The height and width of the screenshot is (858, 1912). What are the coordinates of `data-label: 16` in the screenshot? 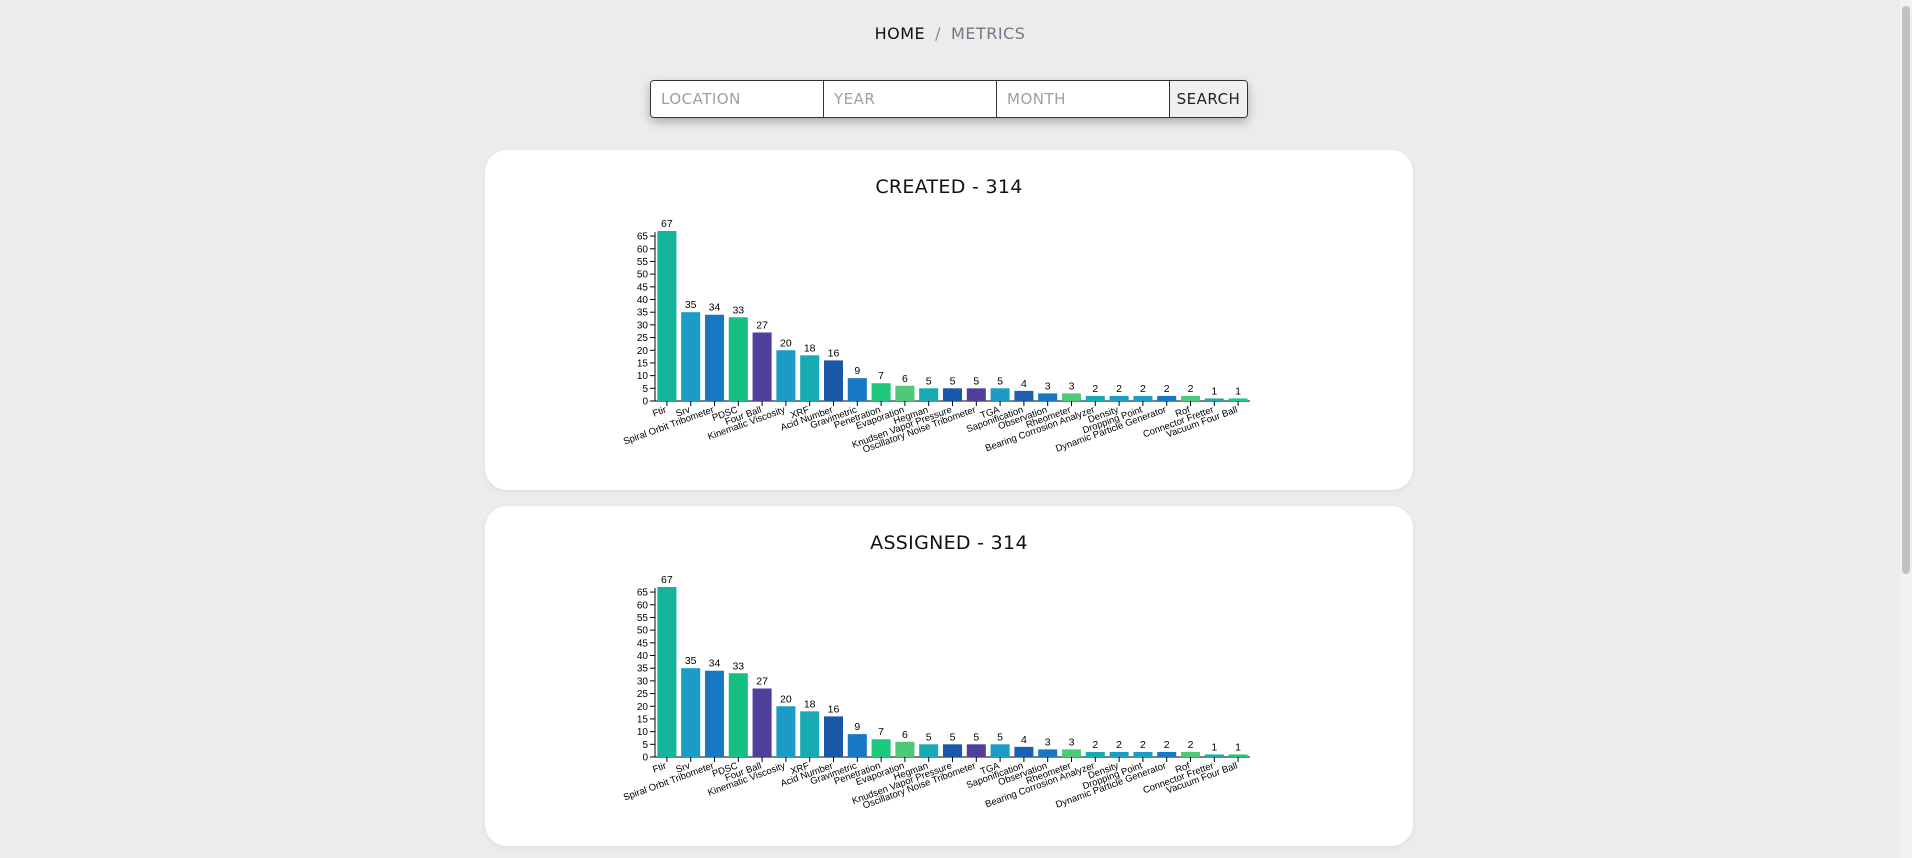 It's located at (834, 353).